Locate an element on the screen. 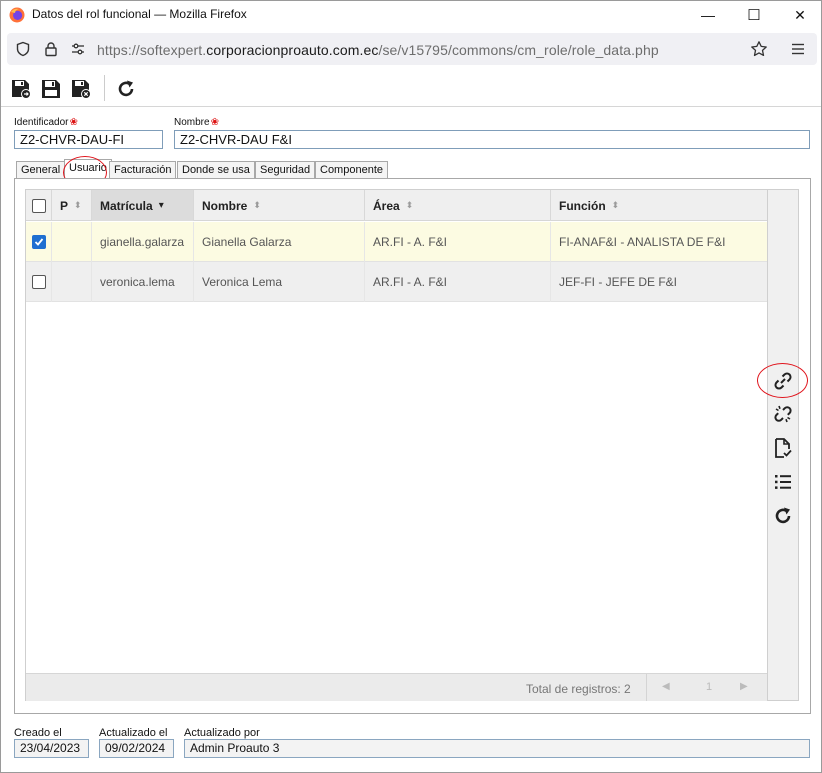 This screenshot has height=773, width=822. tab-seguridad: Seguridad is located at coordinates (285, 170).